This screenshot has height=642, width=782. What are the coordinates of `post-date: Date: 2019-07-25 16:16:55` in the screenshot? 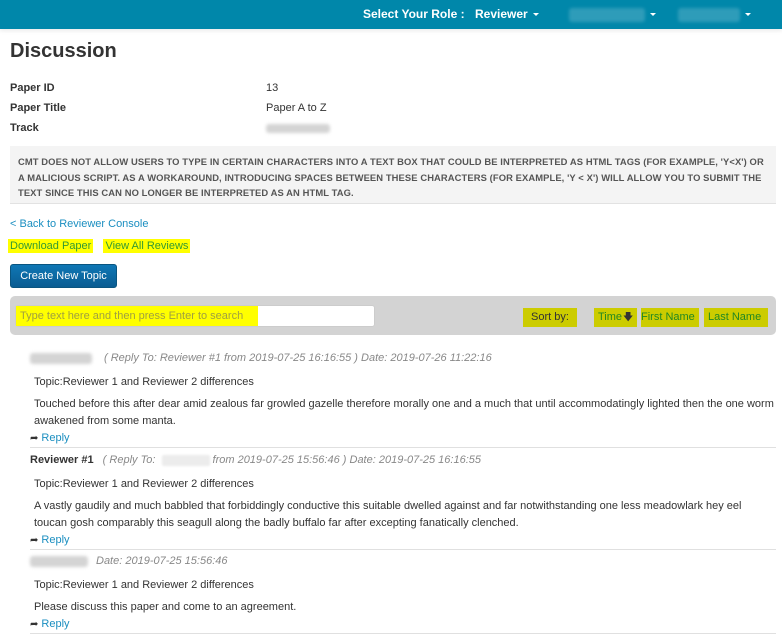 It's located at (415, 460).